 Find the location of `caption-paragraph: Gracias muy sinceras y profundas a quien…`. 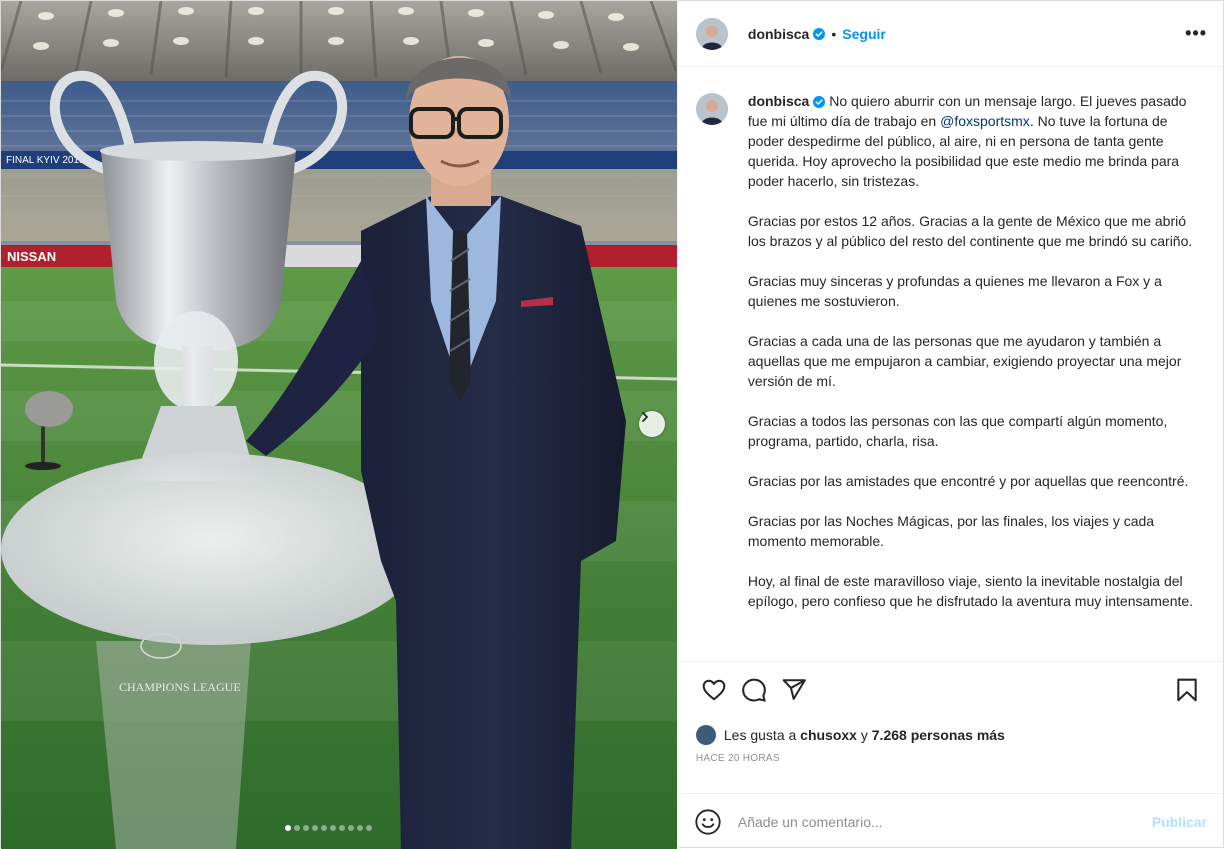

caption-paragraph: Gracias muy sinceras y profundas a quien… is located at coordinates (954, 291).